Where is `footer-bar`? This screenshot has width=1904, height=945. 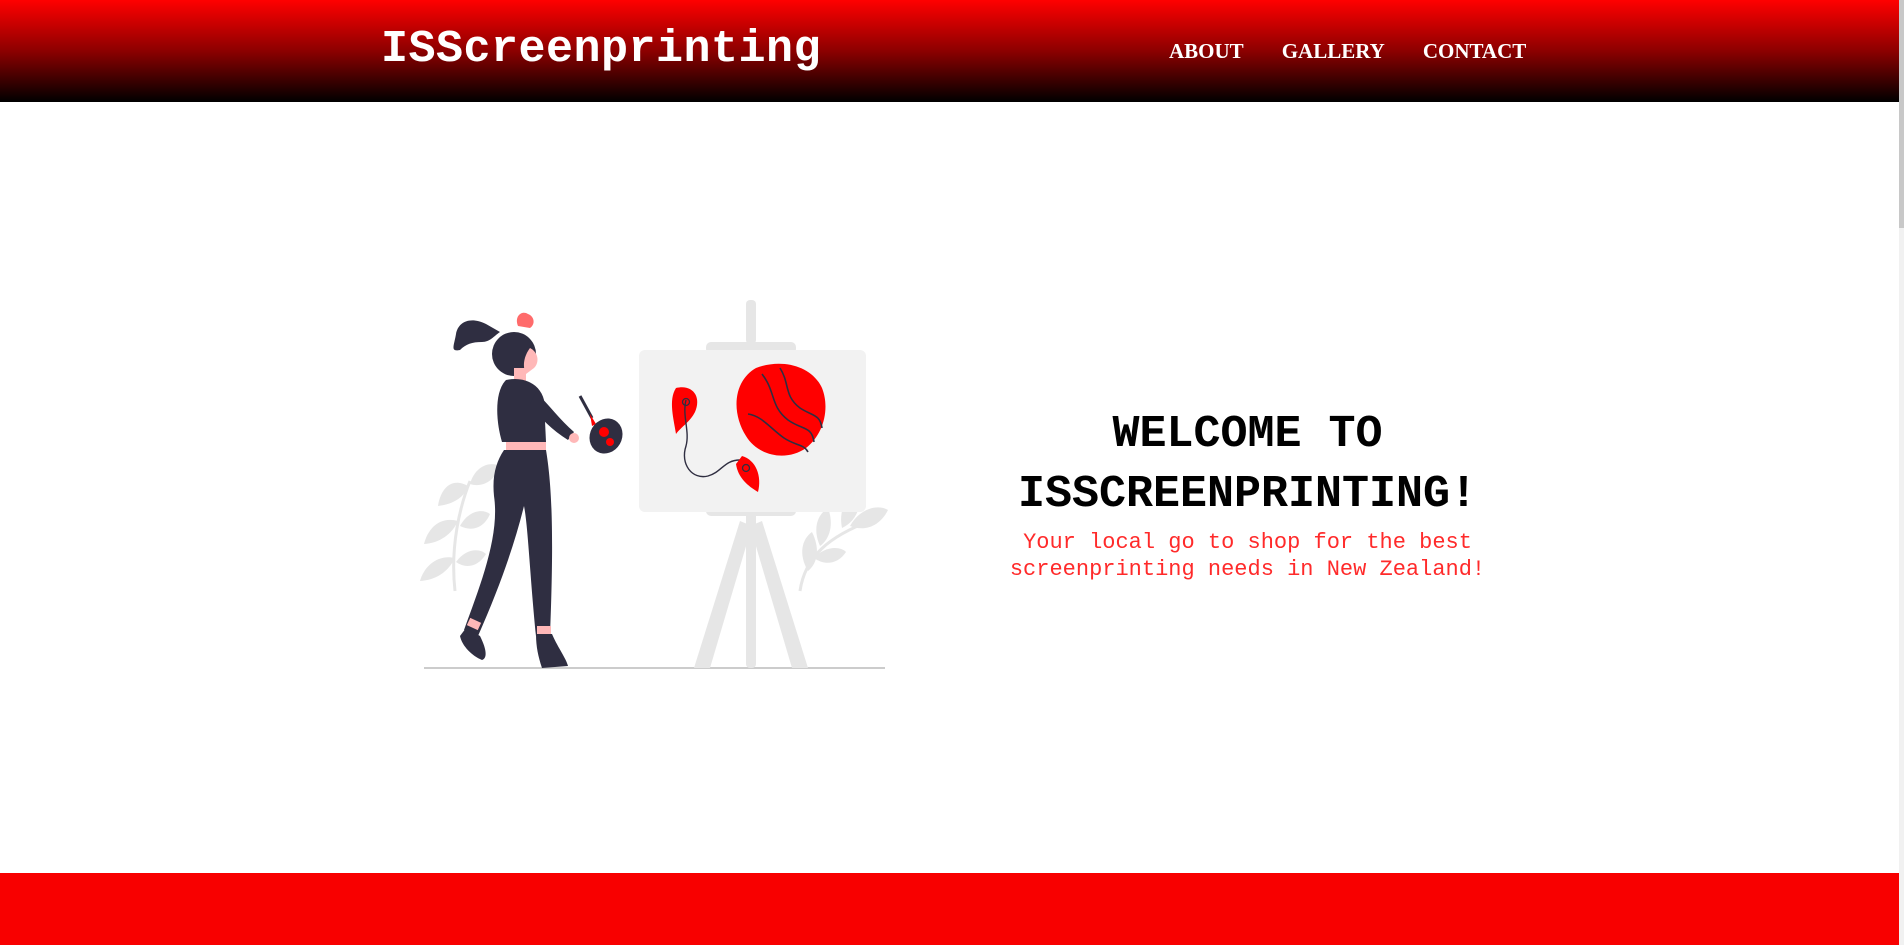 footer-bar is located at coordinates (949, 909).